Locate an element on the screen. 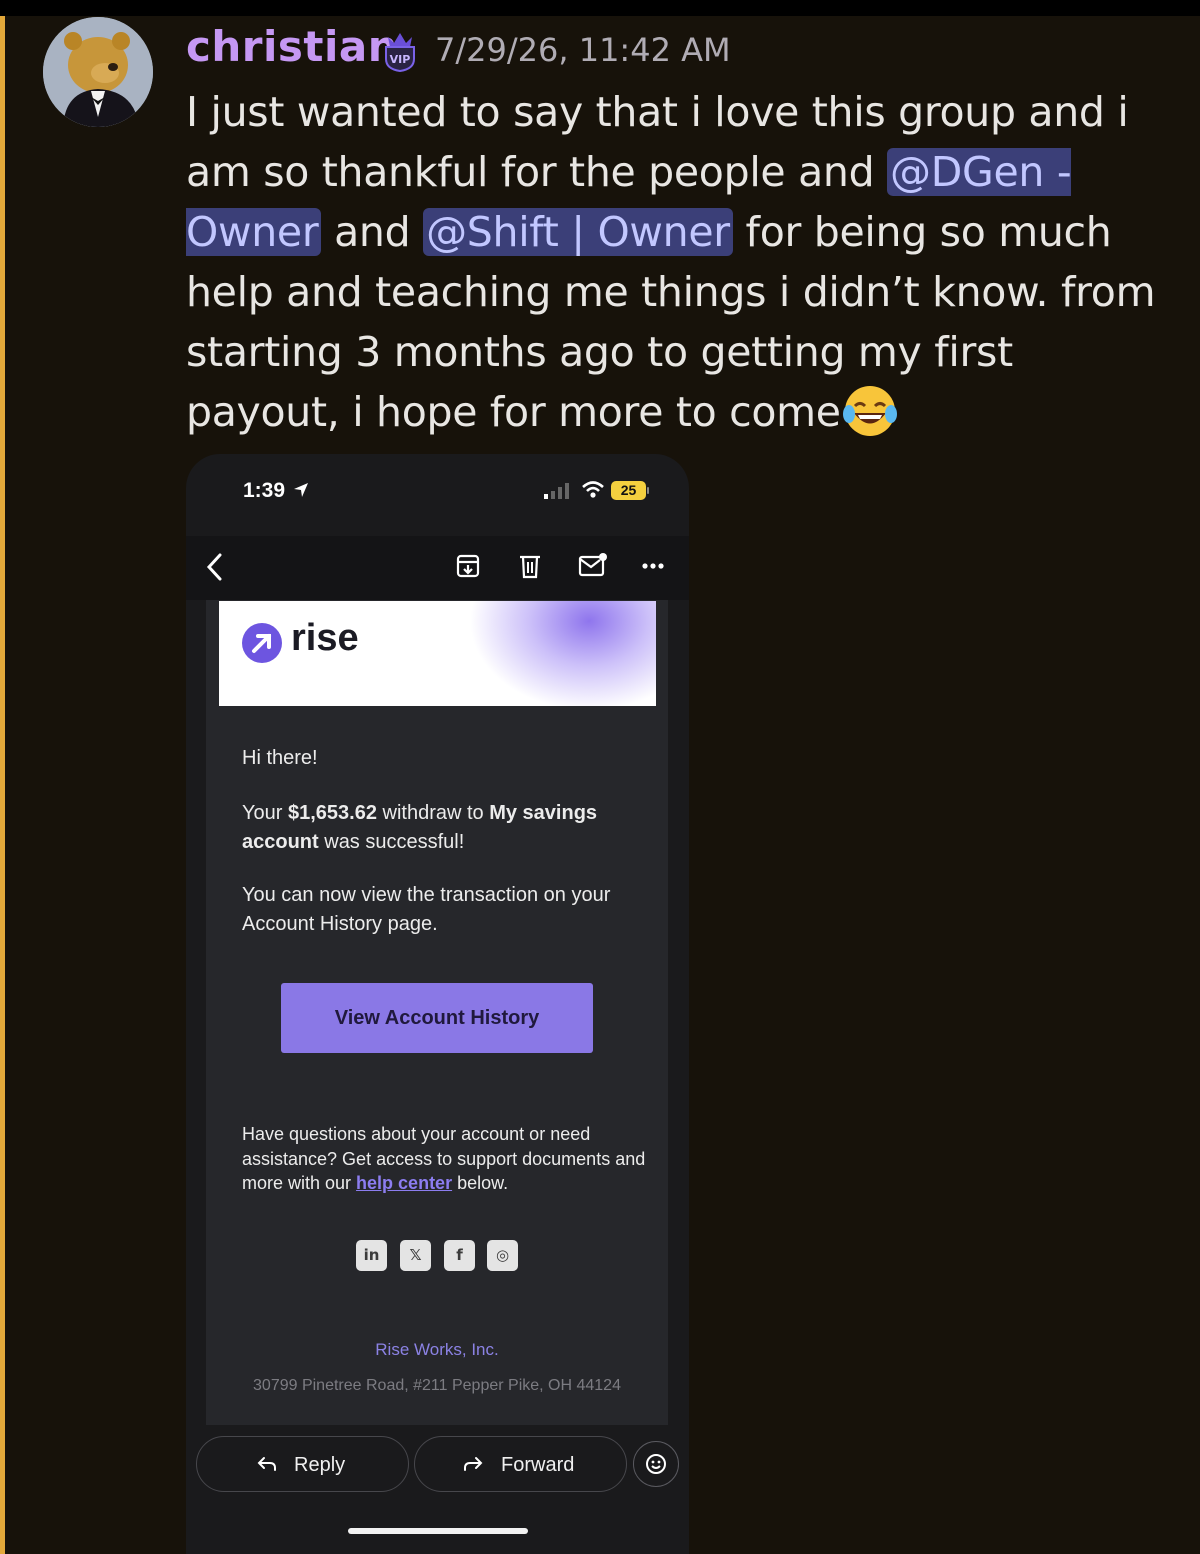  rise-logo-icon is located at coordinates (262, 643).